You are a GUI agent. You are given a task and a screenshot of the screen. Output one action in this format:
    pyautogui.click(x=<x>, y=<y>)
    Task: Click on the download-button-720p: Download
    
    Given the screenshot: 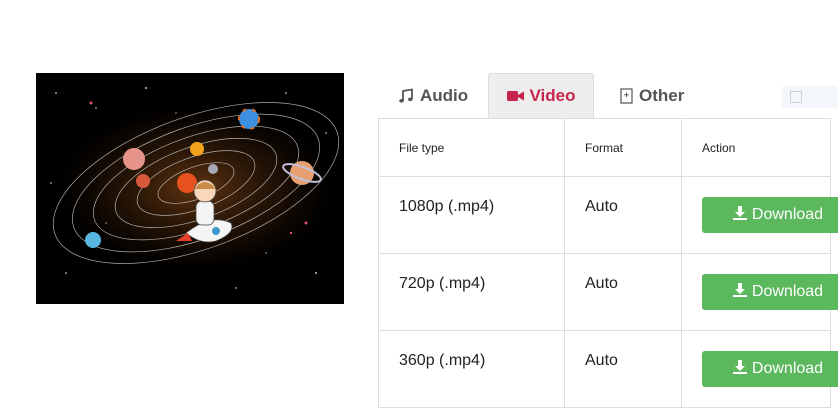 What is the action you would take?
    pyautogui.click(x=770, y=292)
    